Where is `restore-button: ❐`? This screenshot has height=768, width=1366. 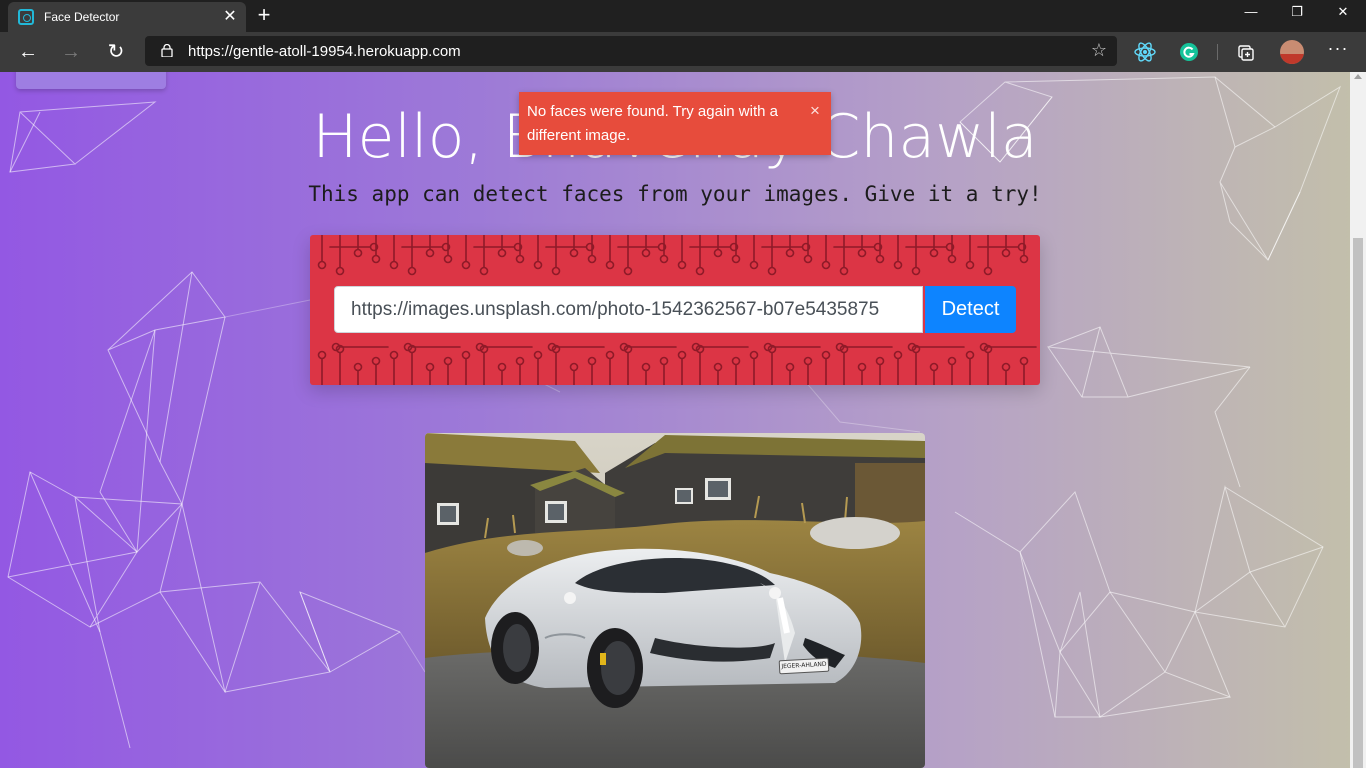
restore-button: ❐ is located at coordinates (1297, 16).